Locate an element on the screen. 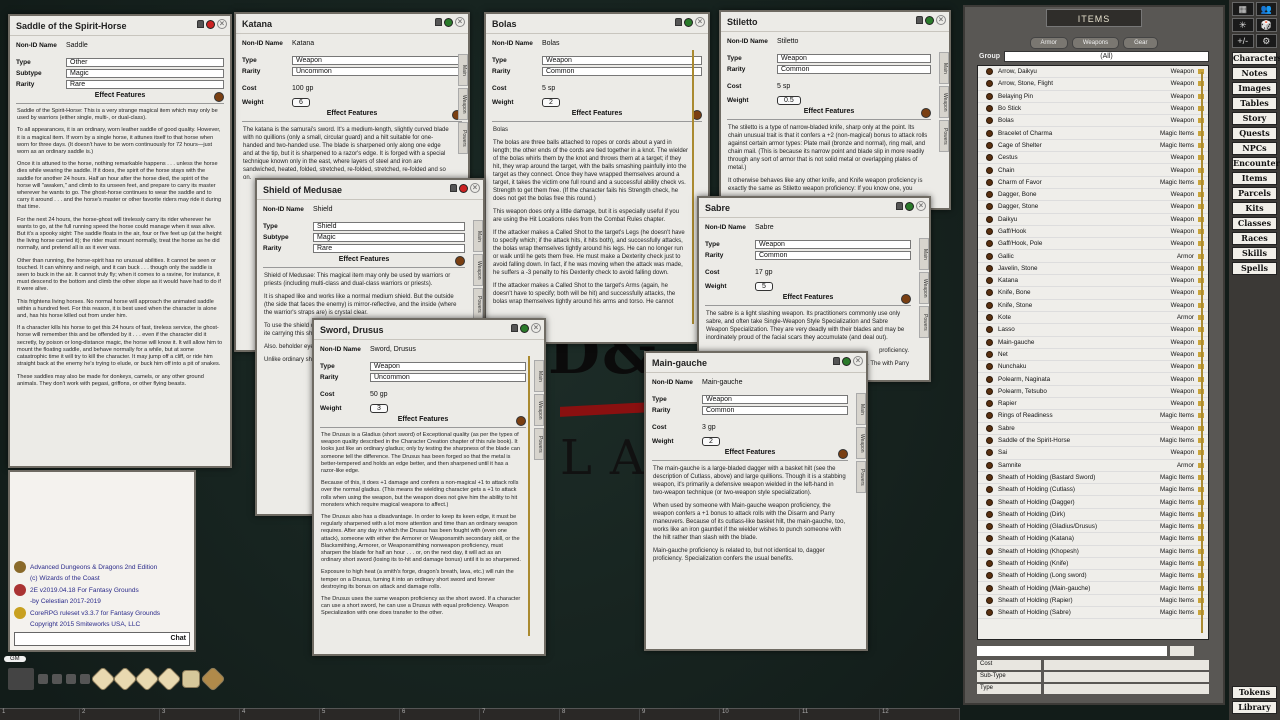 This screenshot has height=720, width=1280. list-item: Cage of Shelter Magic Items is located at coordinates (1093, 146).